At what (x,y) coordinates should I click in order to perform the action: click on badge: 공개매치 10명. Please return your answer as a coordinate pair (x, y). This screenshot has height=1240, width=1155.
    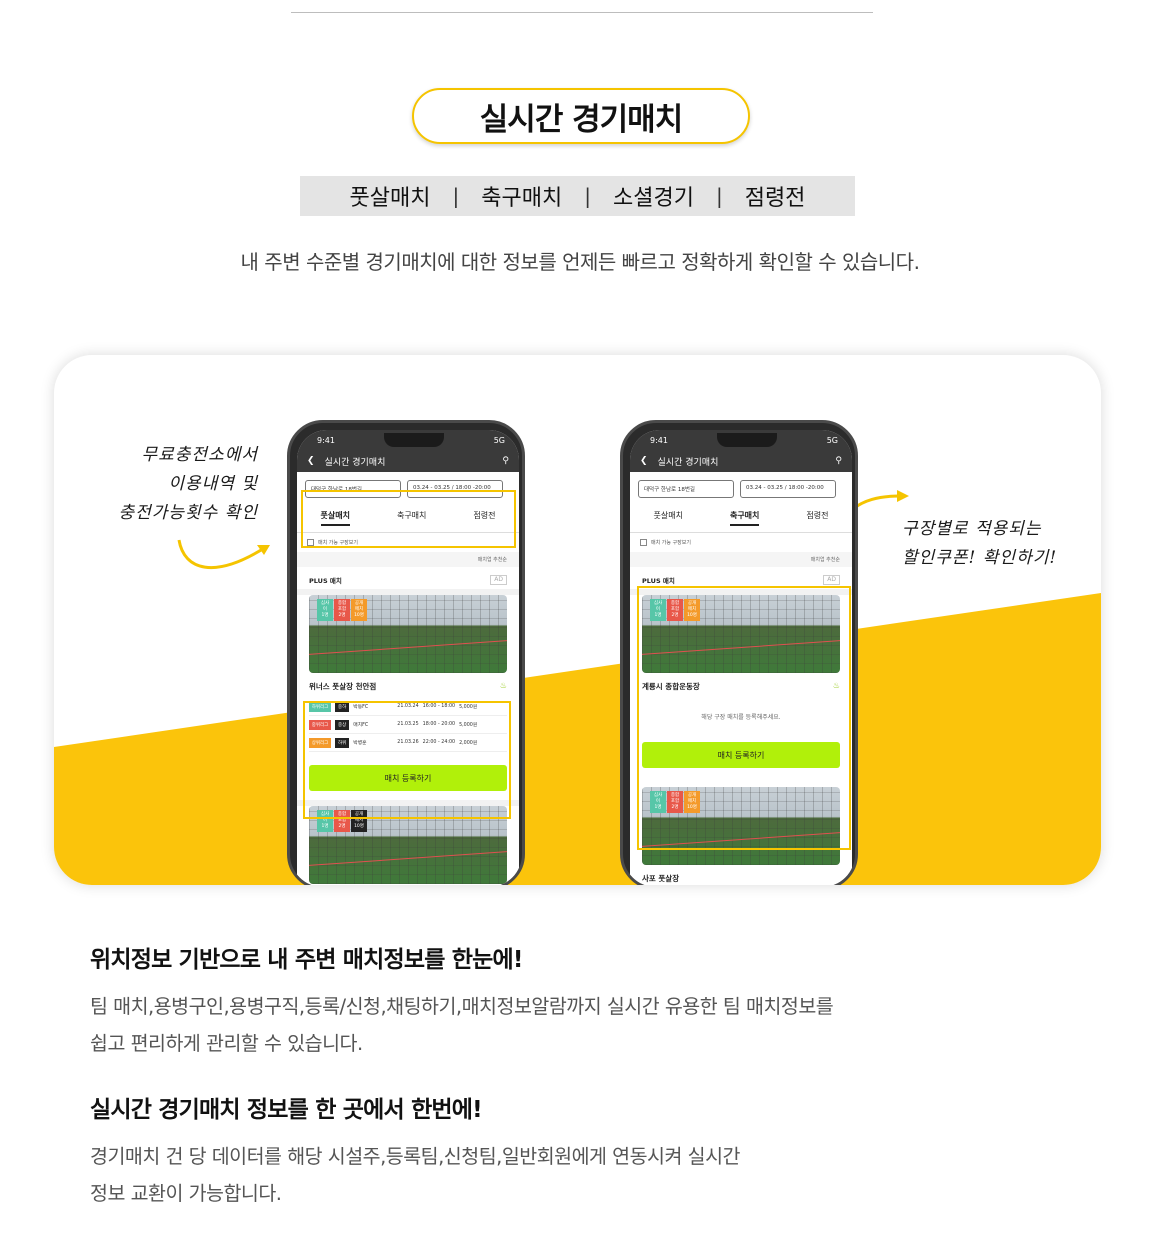
    Looking at the image, I should click on (359, 610).